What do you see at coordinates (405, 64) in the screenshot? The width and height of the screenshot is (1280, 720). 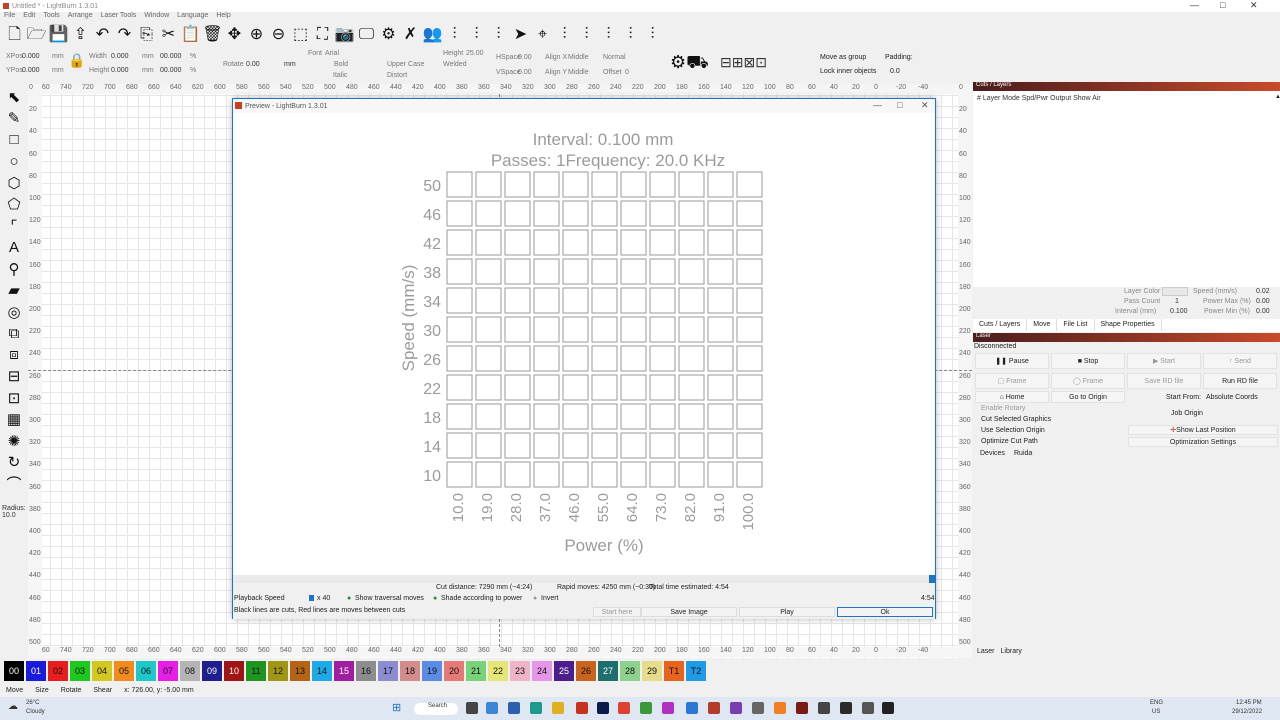 I see `upper-case-checkbox: Upper Case` at bounding box center [405, 64].